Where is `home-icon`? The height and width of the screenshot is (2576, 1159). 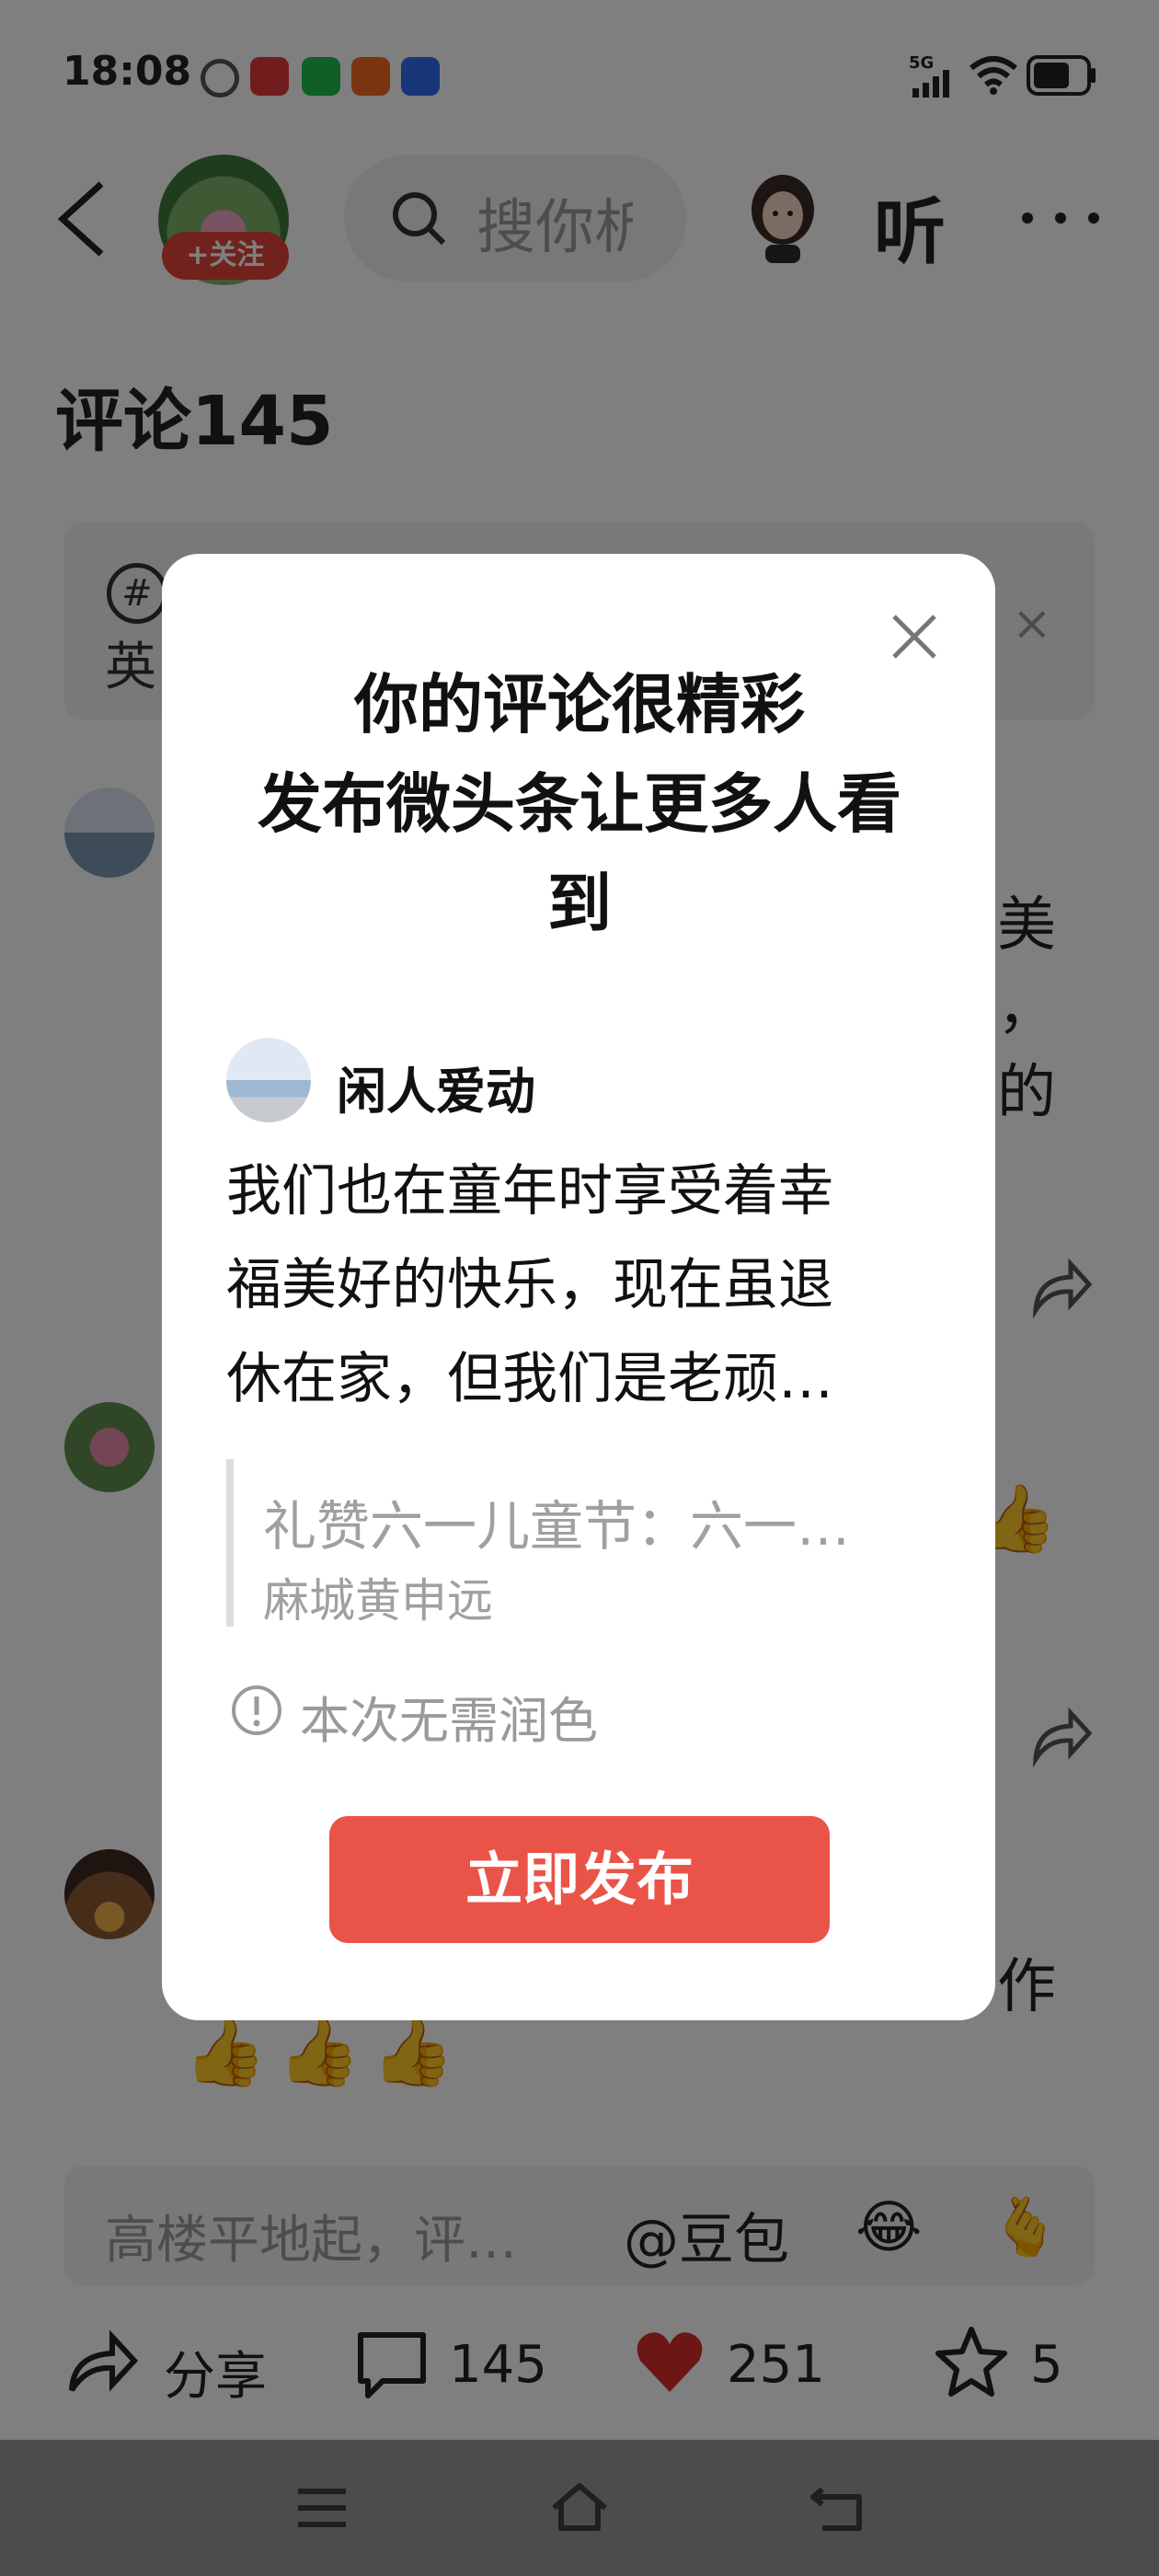
home-icon is located at coordinates (579, 2508).